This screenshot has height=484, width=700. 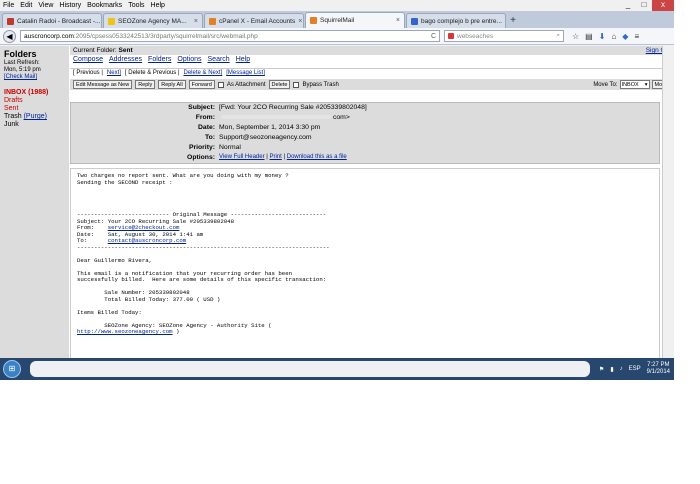 I want to click on menu-history: History, so click(x=70, y=5).